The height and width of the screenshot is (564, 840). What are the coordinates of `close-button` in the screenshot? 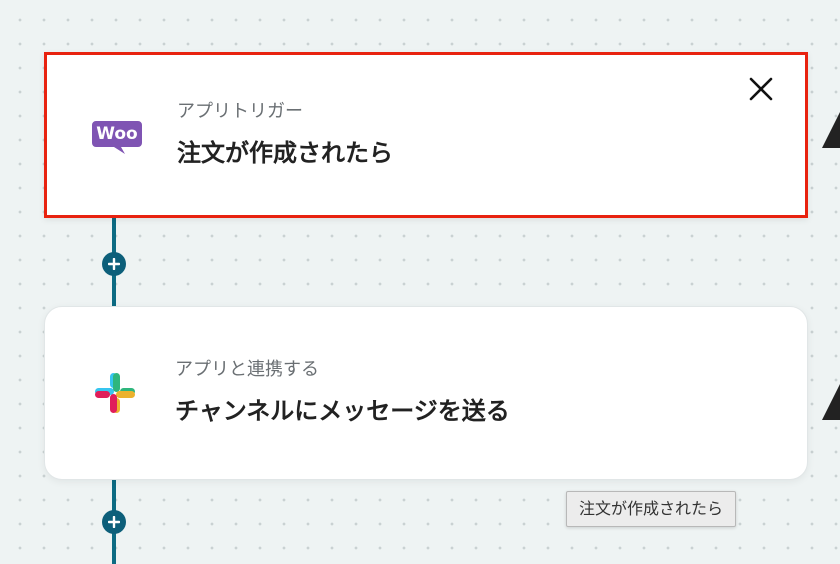 It's located at (761, 89).